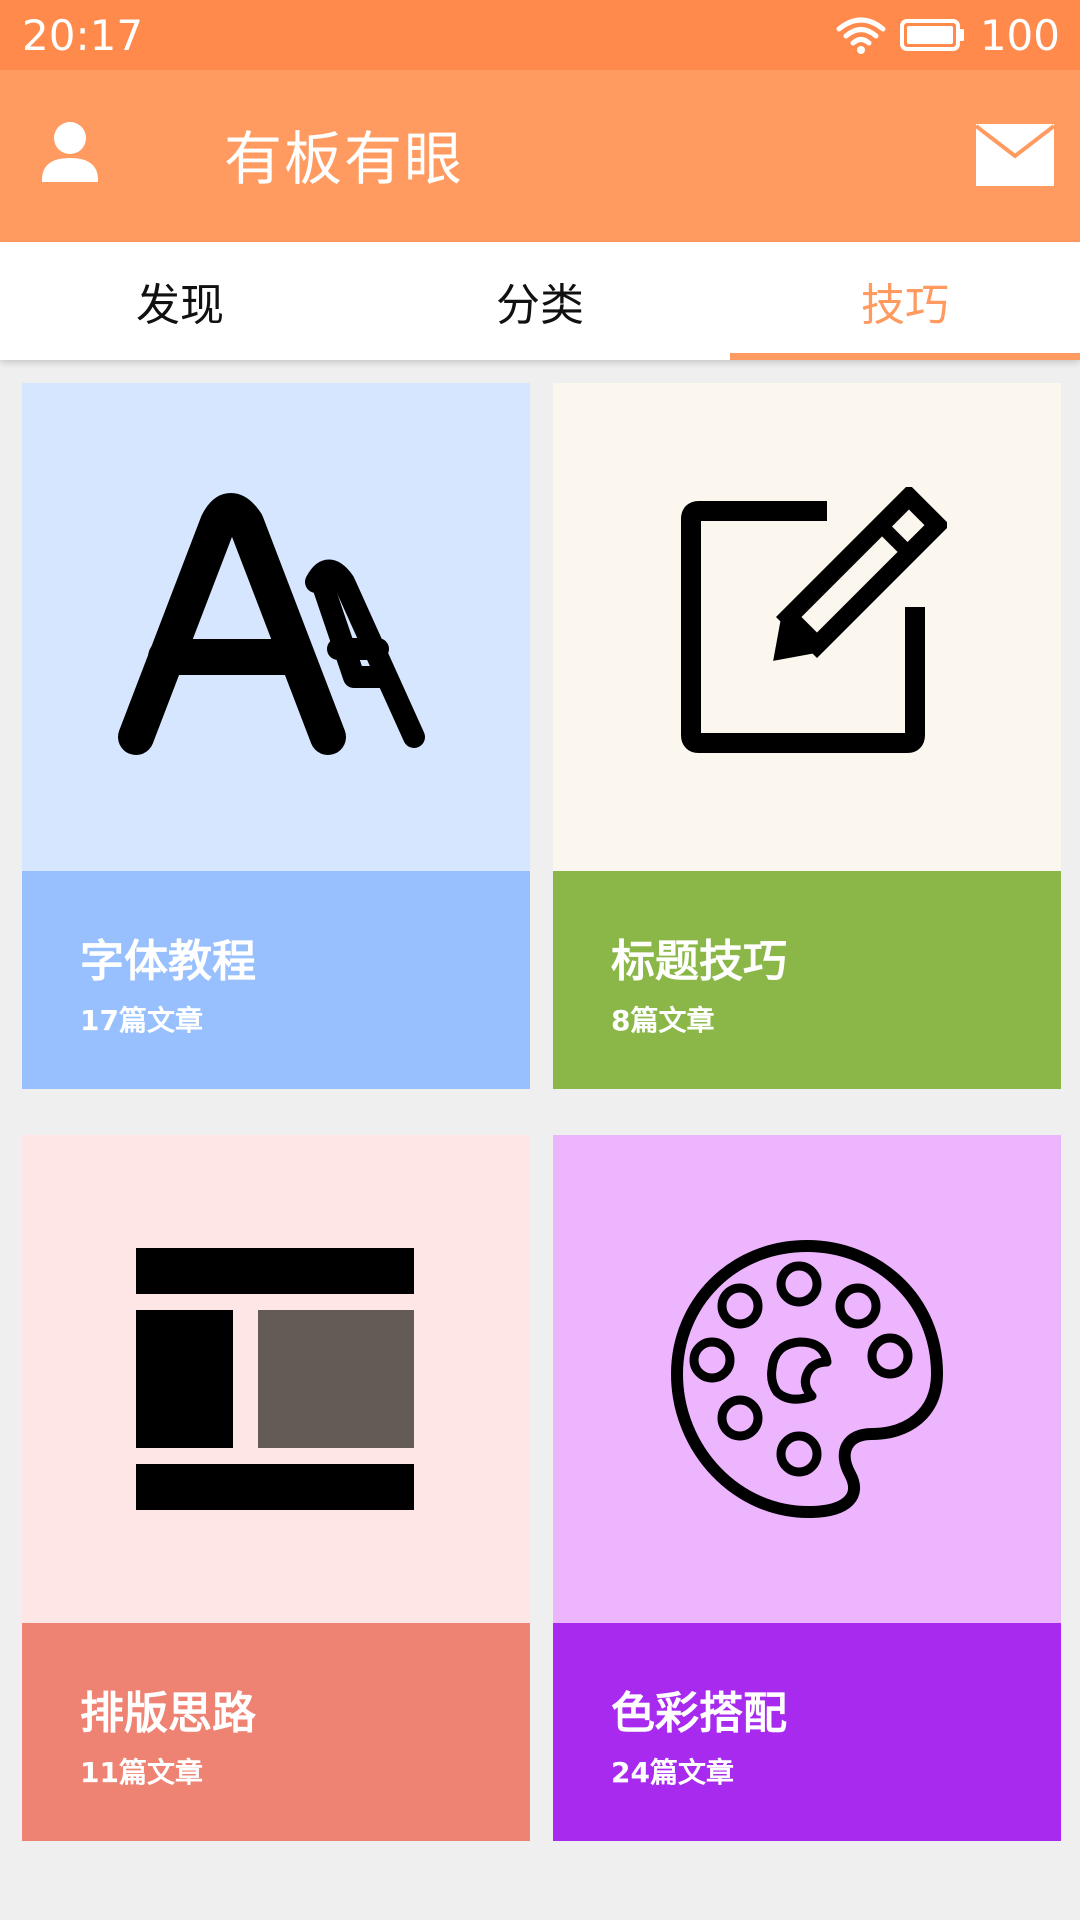  What do you see at coordinates (663, 1020) in the screenshot?
I see `card-article-count: 8篇文章` at bounding box center [663, 1020].